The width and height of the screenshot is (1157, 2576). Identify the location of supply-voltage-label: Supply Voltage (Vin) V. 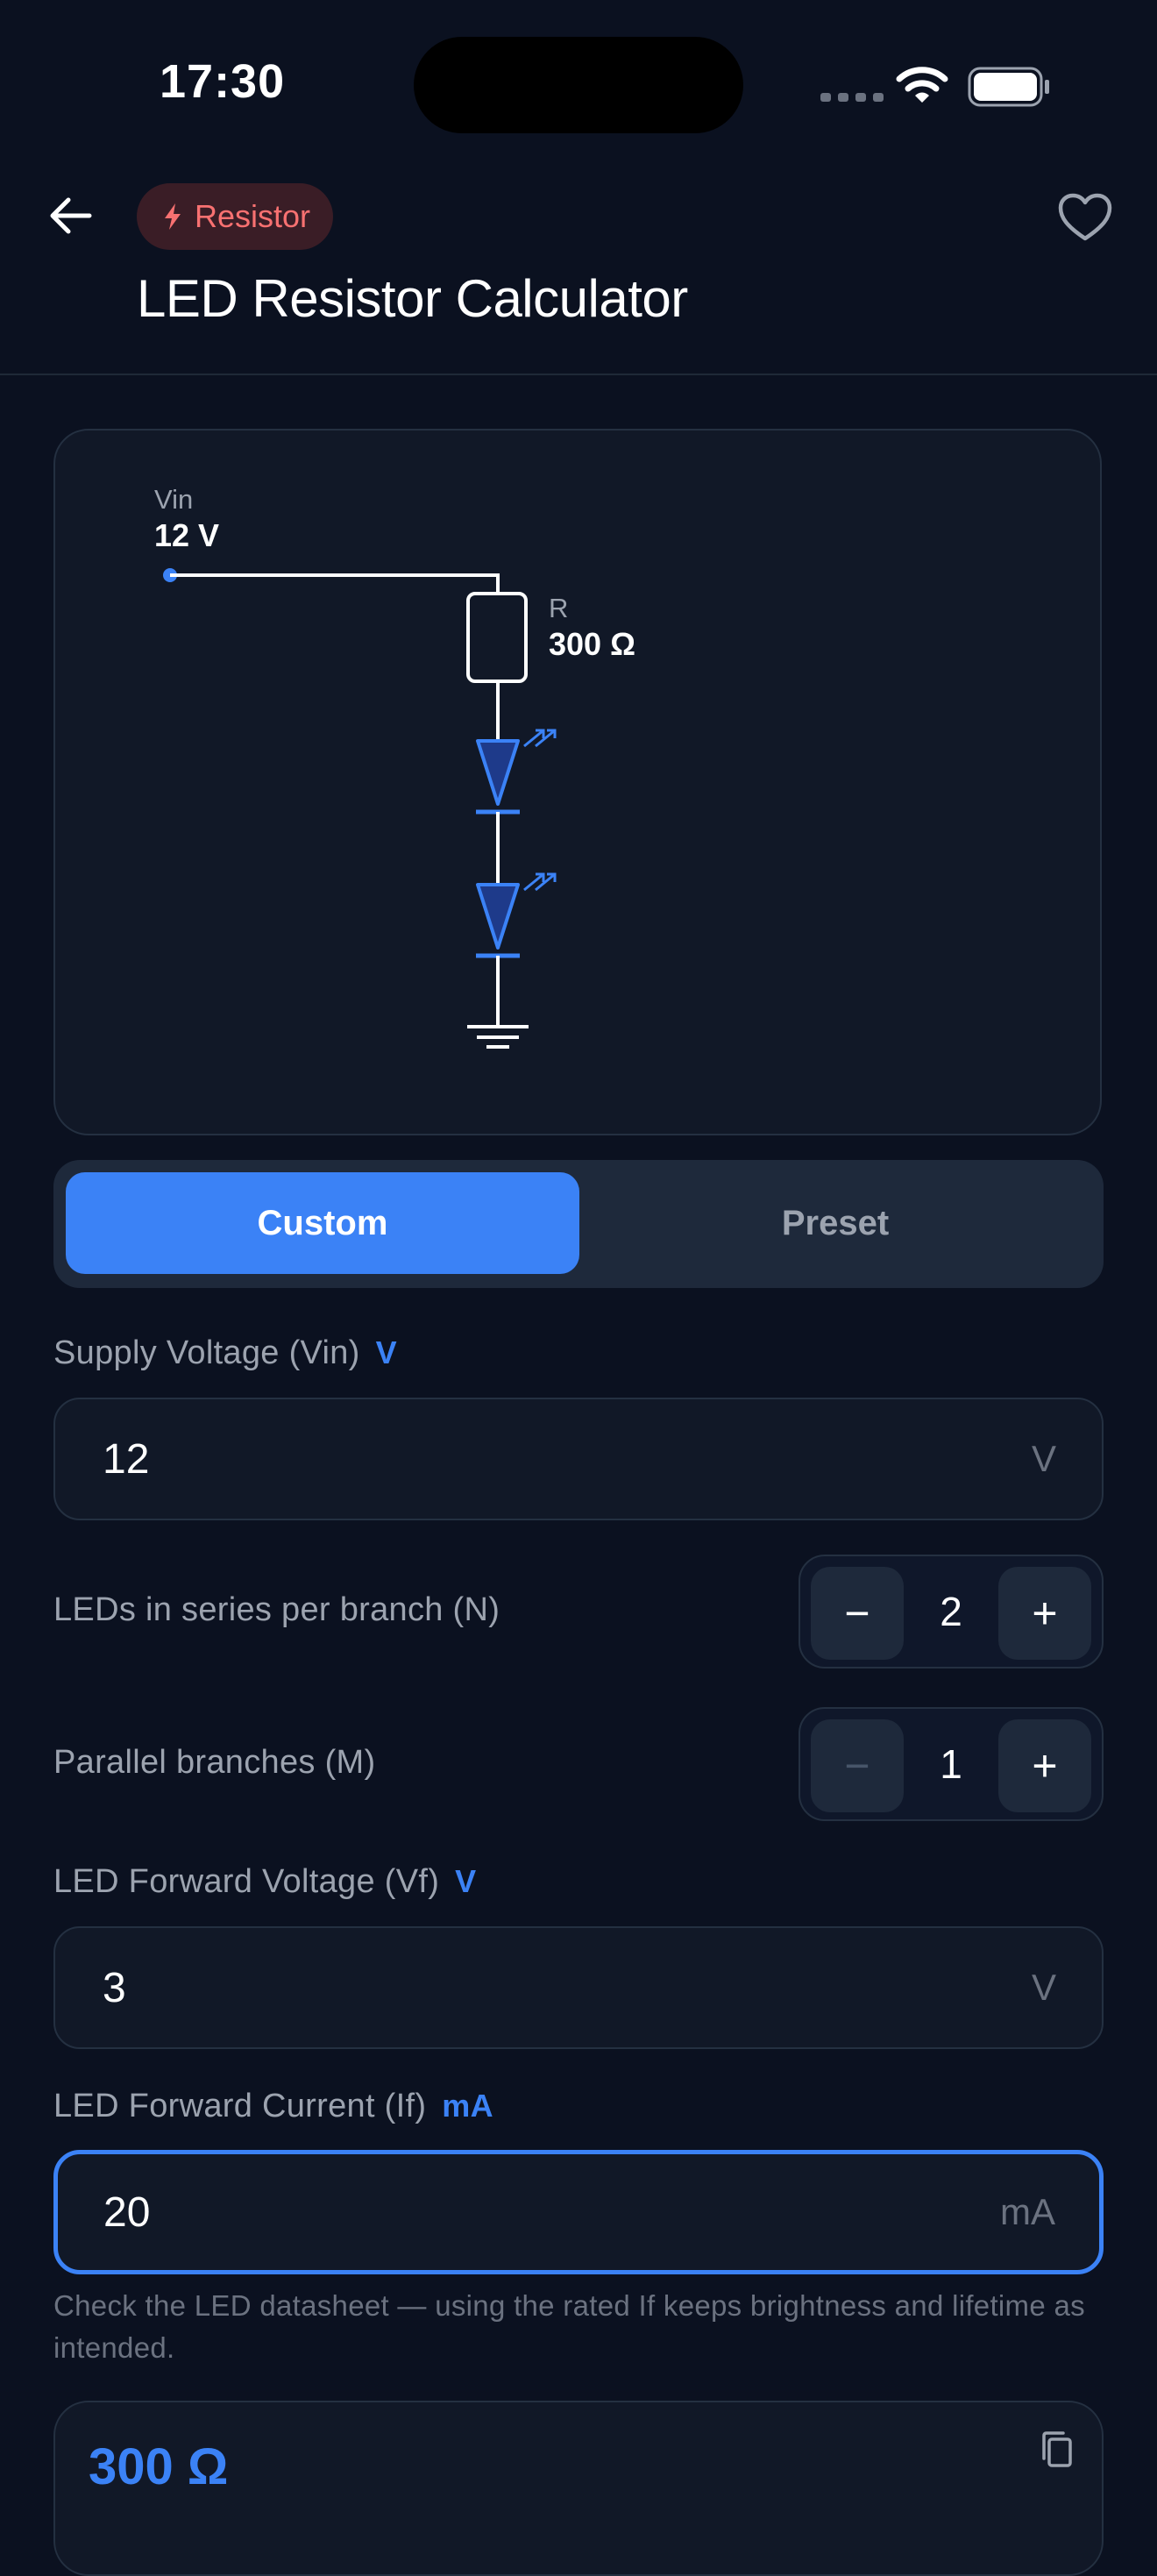
(225, 1353).